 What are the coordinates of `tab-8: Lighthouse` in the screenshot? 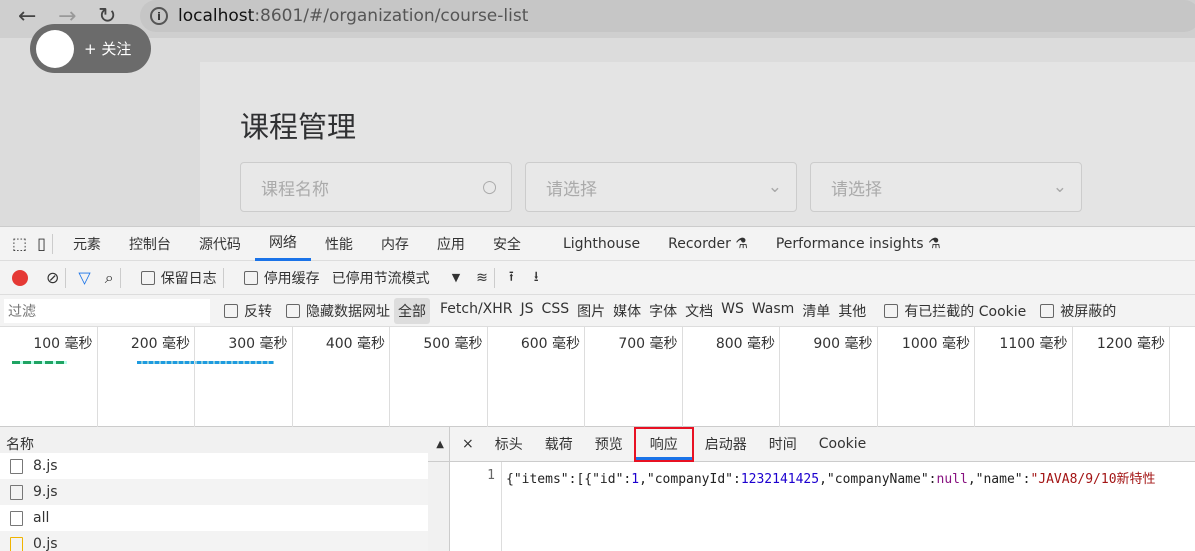 It's located at (601, 244).